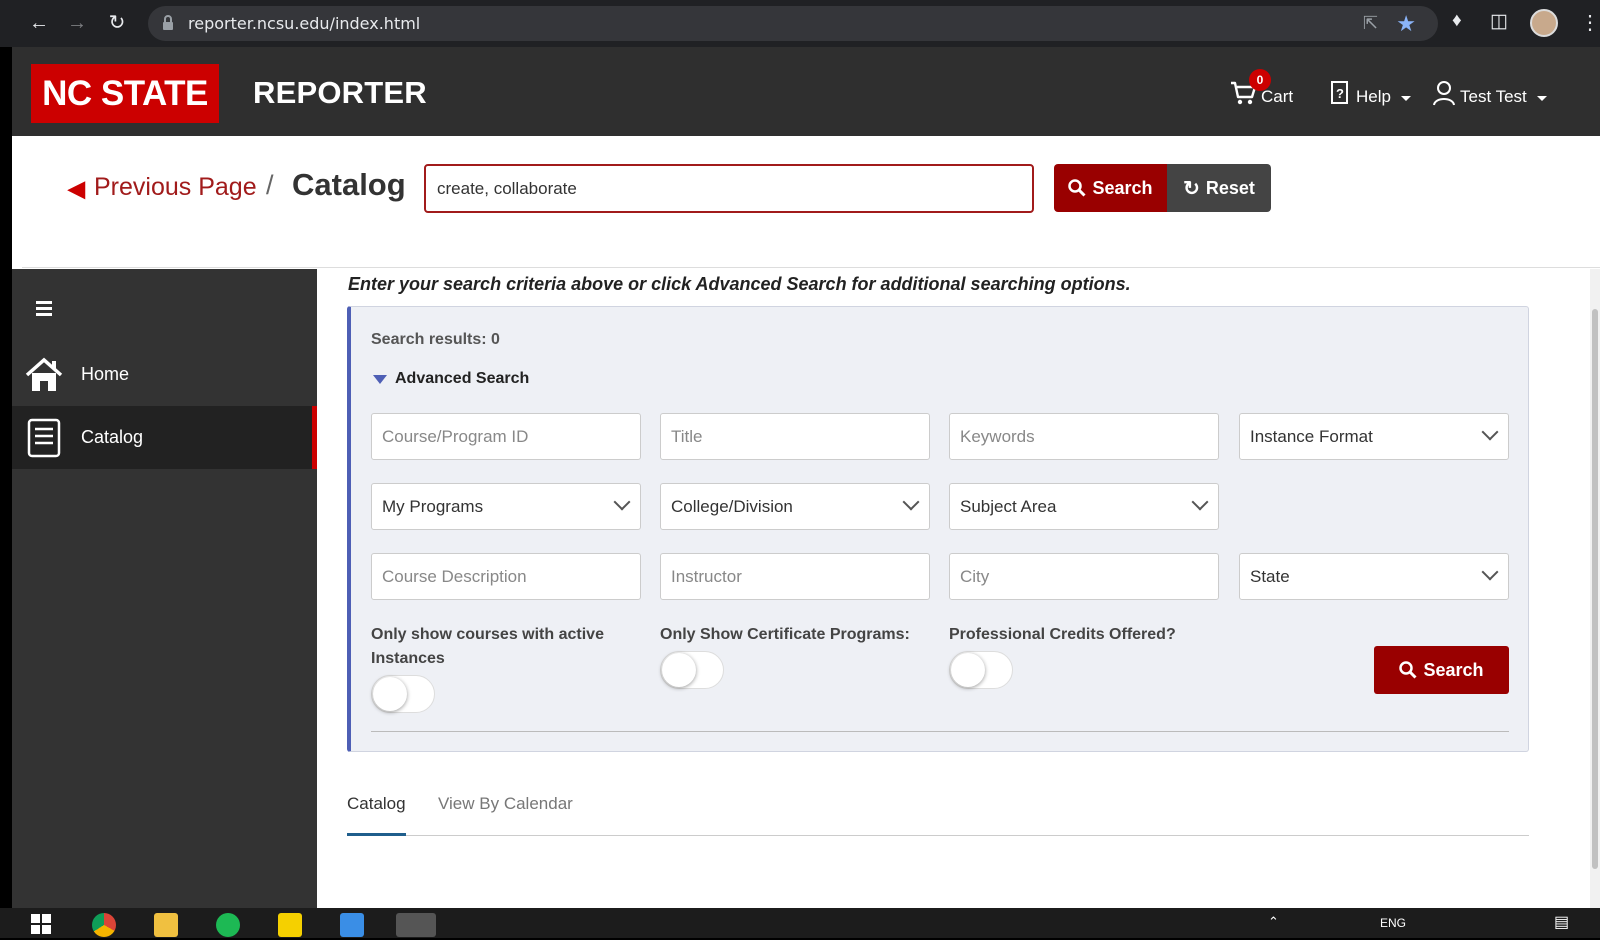  I want to click on help-menu: ? Help, so click(1370, 93).